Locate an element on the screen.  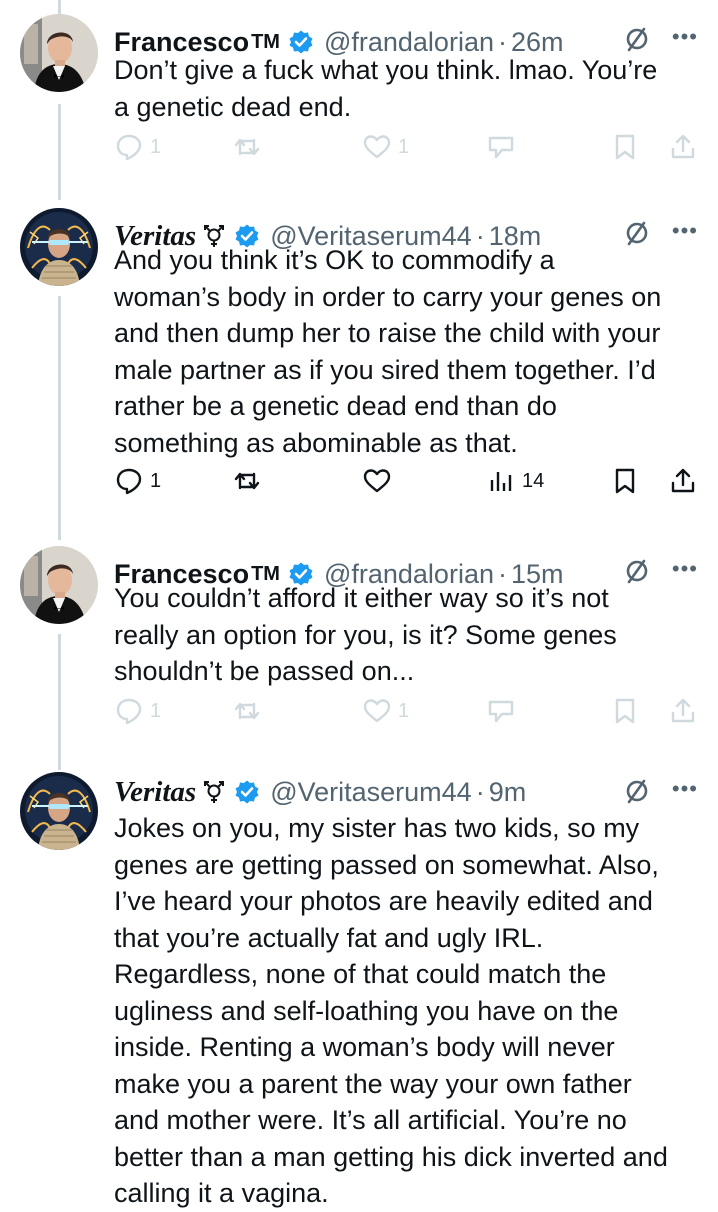
display-name: Veritas is located at coordinates (155, 792).